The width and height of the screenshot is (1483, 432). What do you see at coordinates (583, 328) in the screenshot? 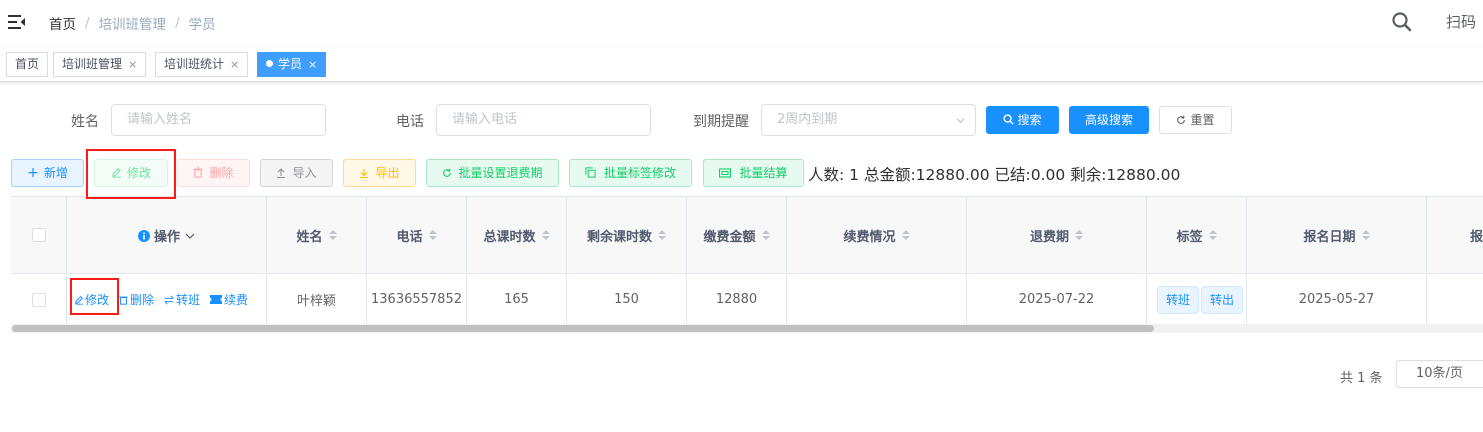
I see `scrollbar-thumb` at bounding box center [583, 328].